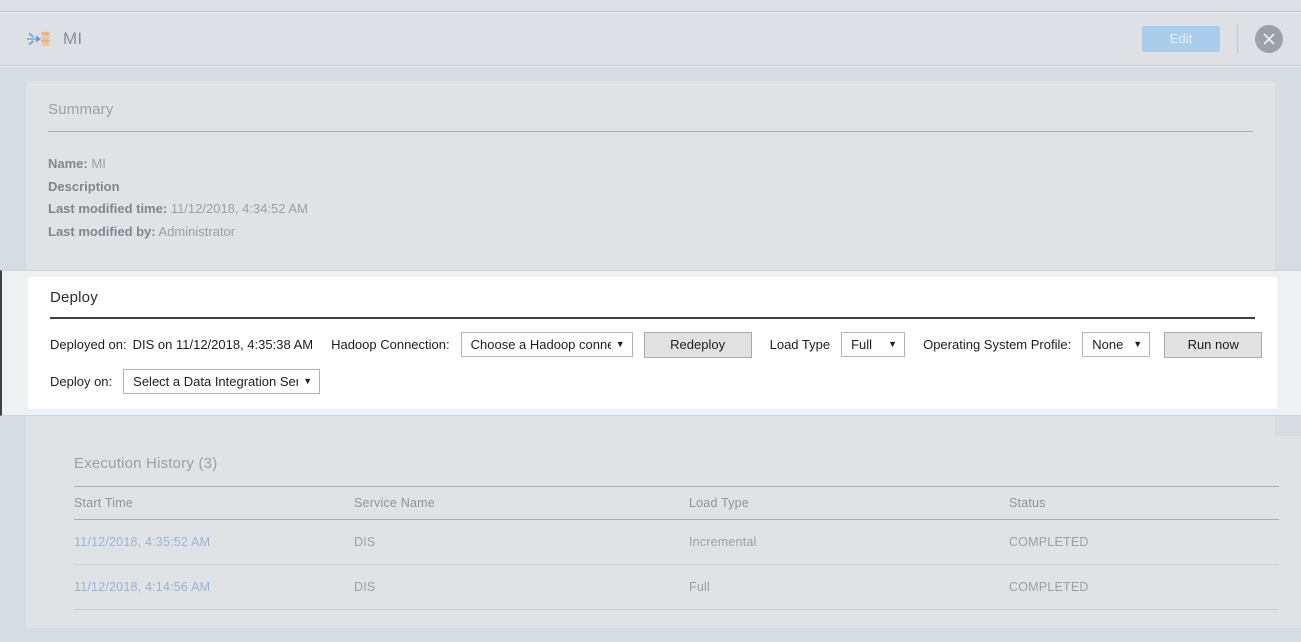 The image size is (1301, 642). I want to click on run-now-button: Run now, so click(1213, 344).